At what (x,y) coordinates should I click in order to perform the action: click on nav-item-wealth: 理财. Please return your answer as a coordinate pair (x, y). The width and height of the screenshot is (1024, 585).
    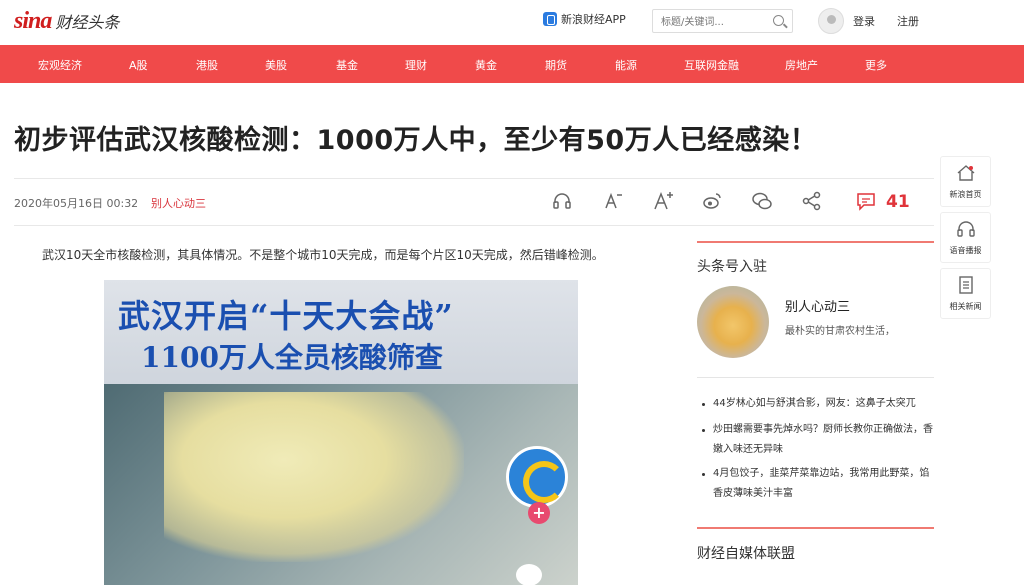
    Looking at the image, I should click on (416, 65).